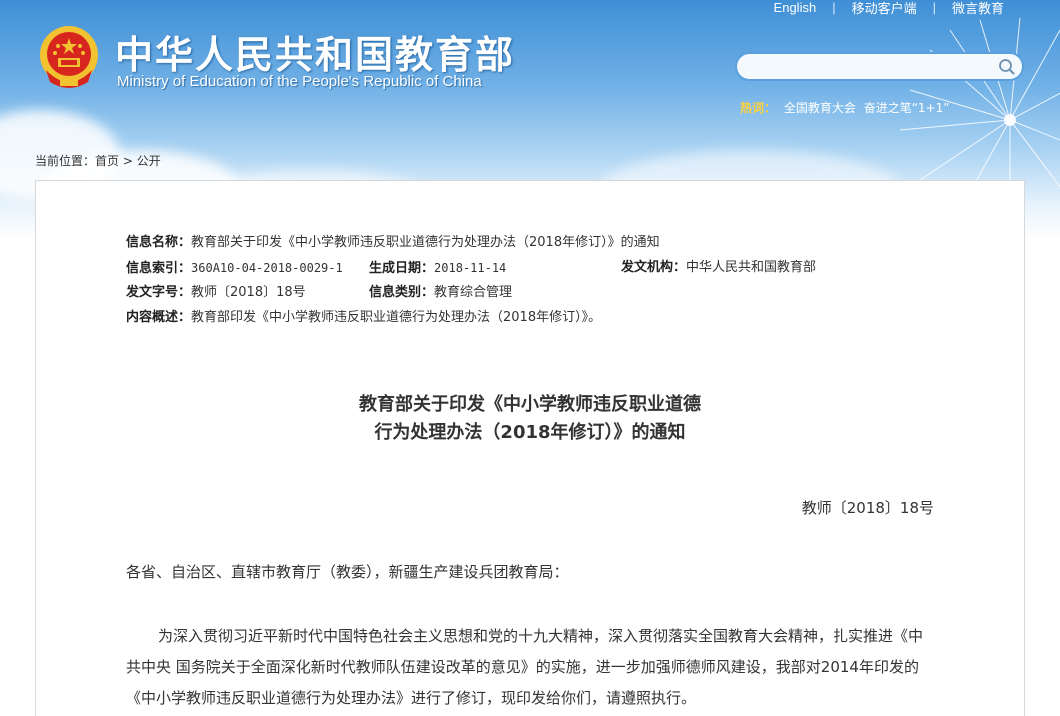  Describe the element at coordinates (530, 432) in the screenshot. I see `document-title-line: 行为处理办法（2018年修订）》的通知` at that location.